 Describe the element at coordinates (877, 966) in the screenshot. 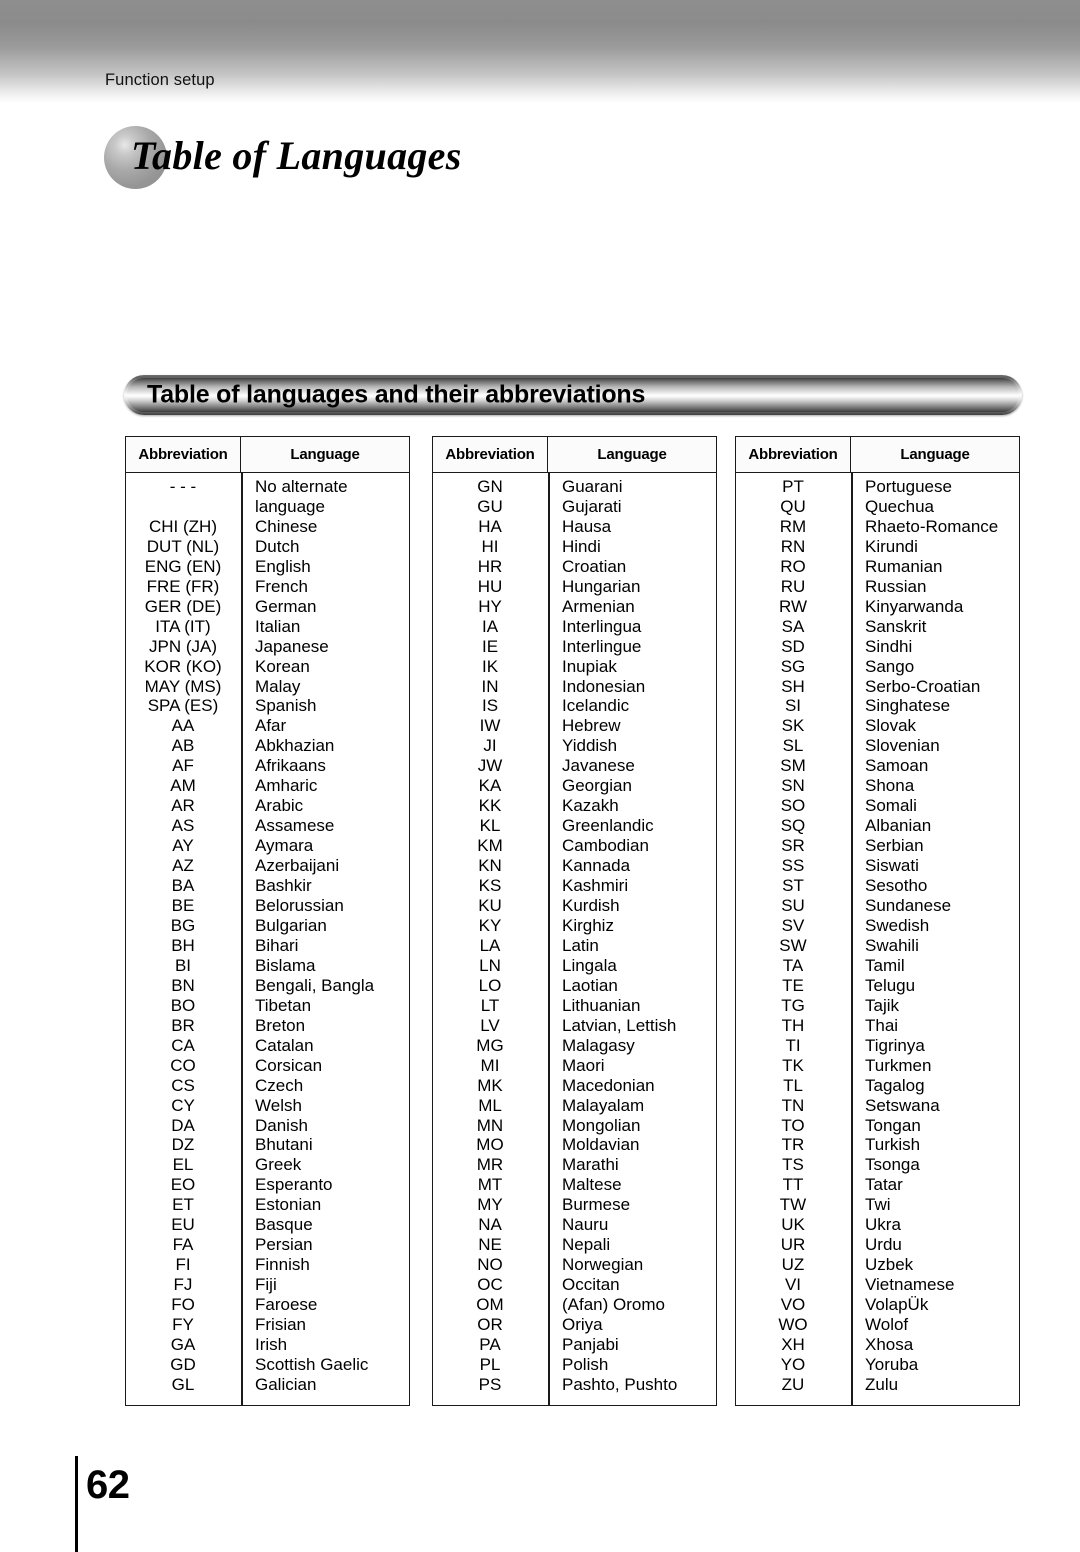

I see `table-row: TA Tamil` at that location.